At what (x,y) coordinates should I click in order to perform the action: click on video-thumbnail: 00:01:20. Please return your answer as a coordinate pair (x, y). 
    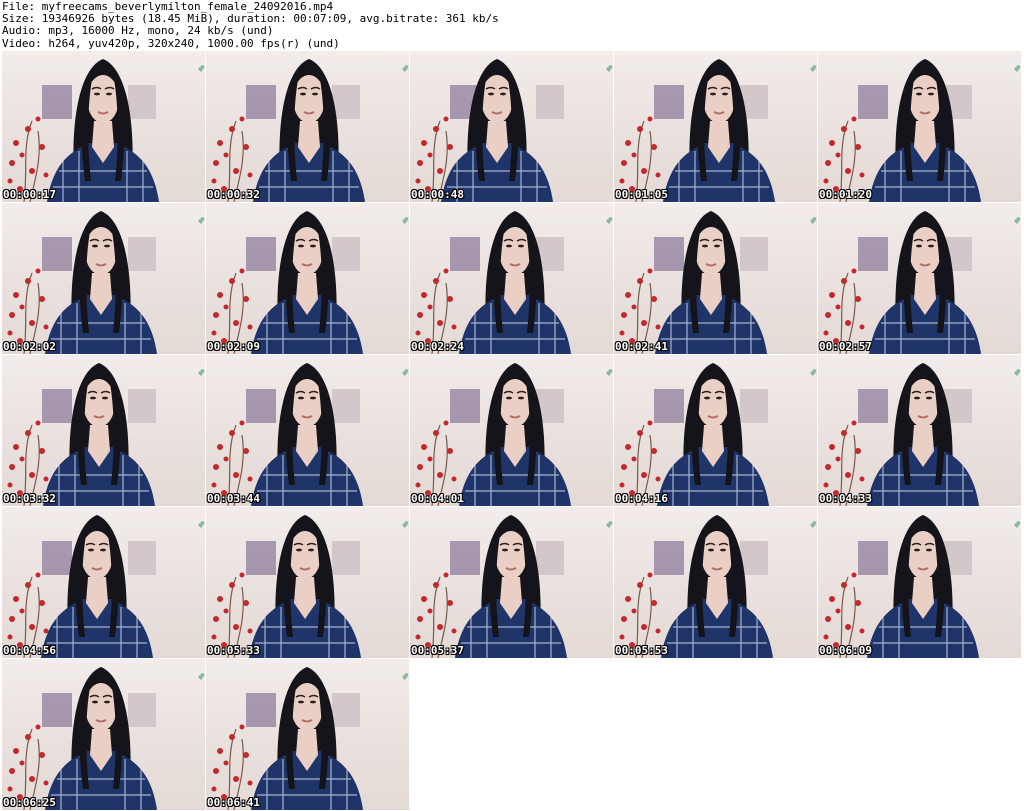
    Looking at the image, I should click on (919, 126).